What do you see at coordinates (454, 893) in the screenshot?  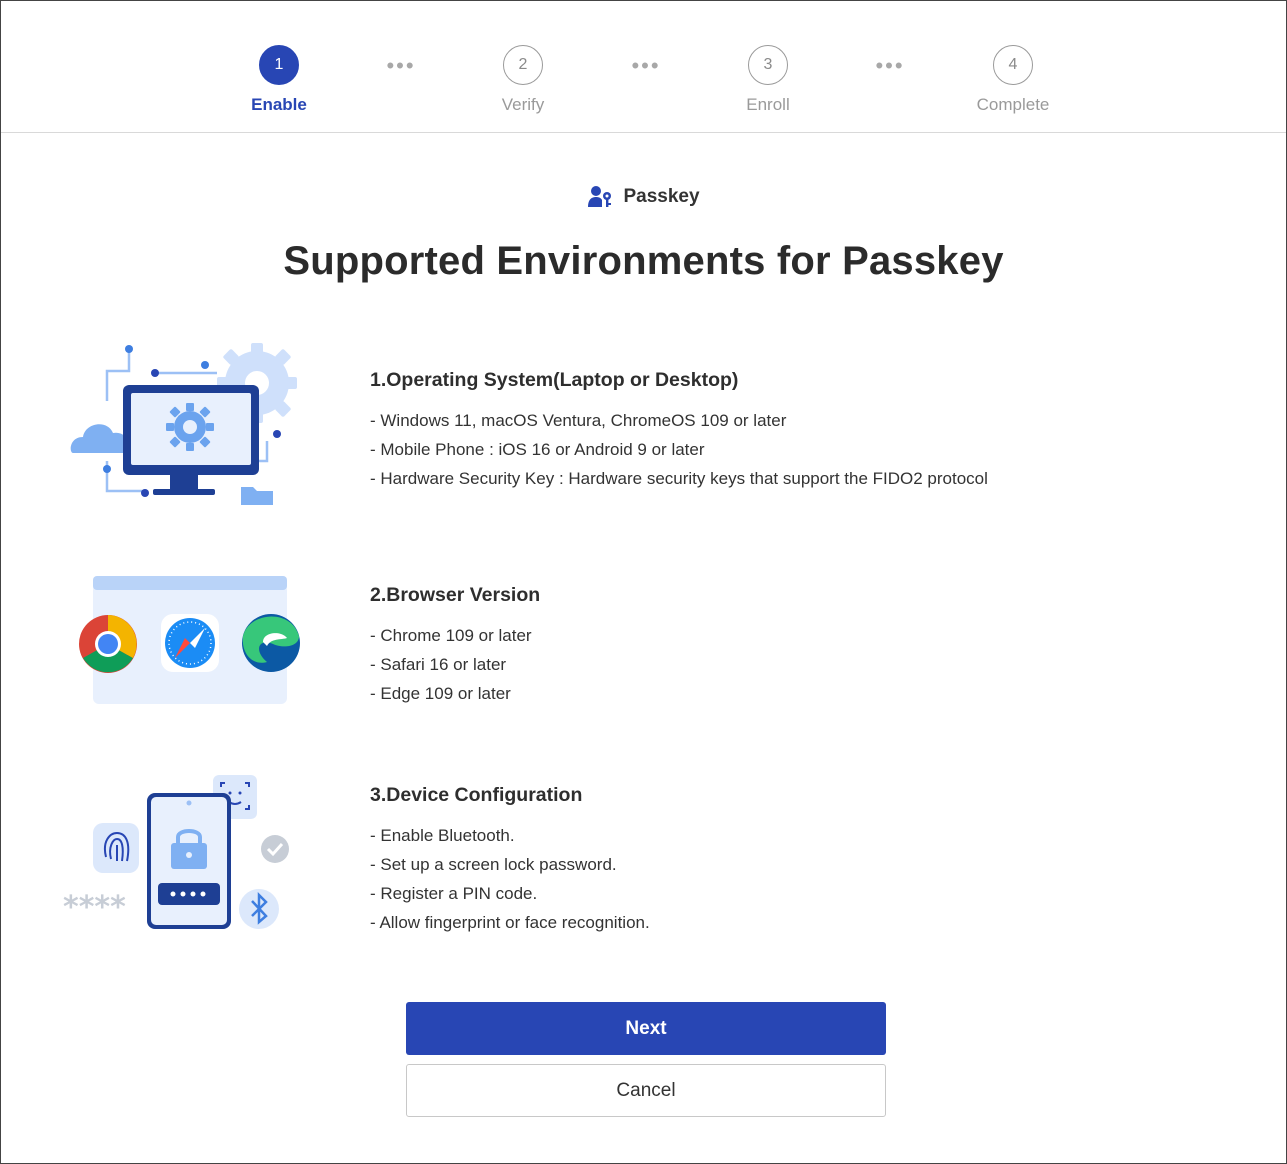 I see `list-item: - Register a PIN code.` at bounding box center [454, 893].